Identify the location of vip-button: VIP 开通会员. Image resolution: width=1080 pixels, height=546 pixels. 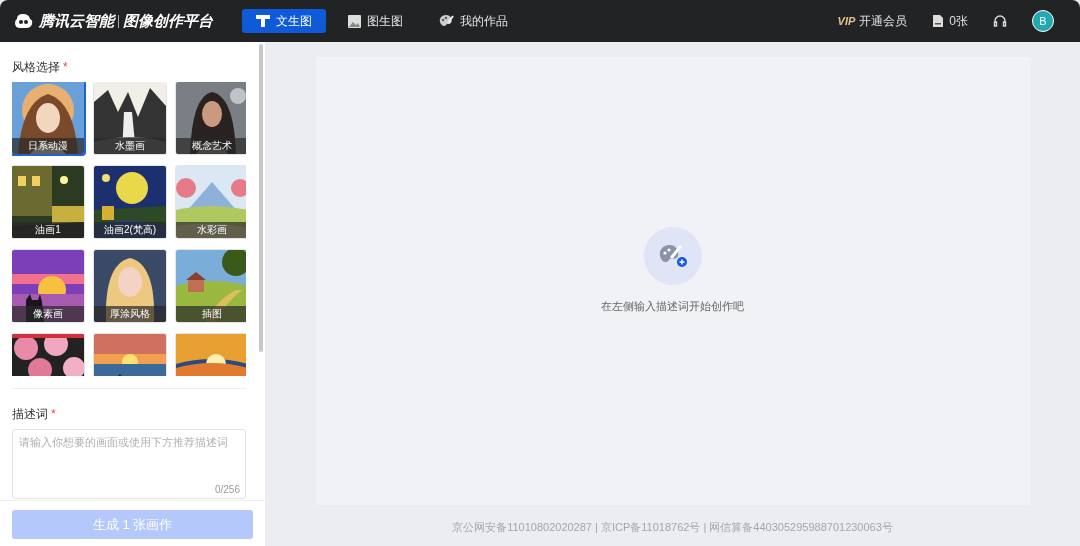
(872, 21).